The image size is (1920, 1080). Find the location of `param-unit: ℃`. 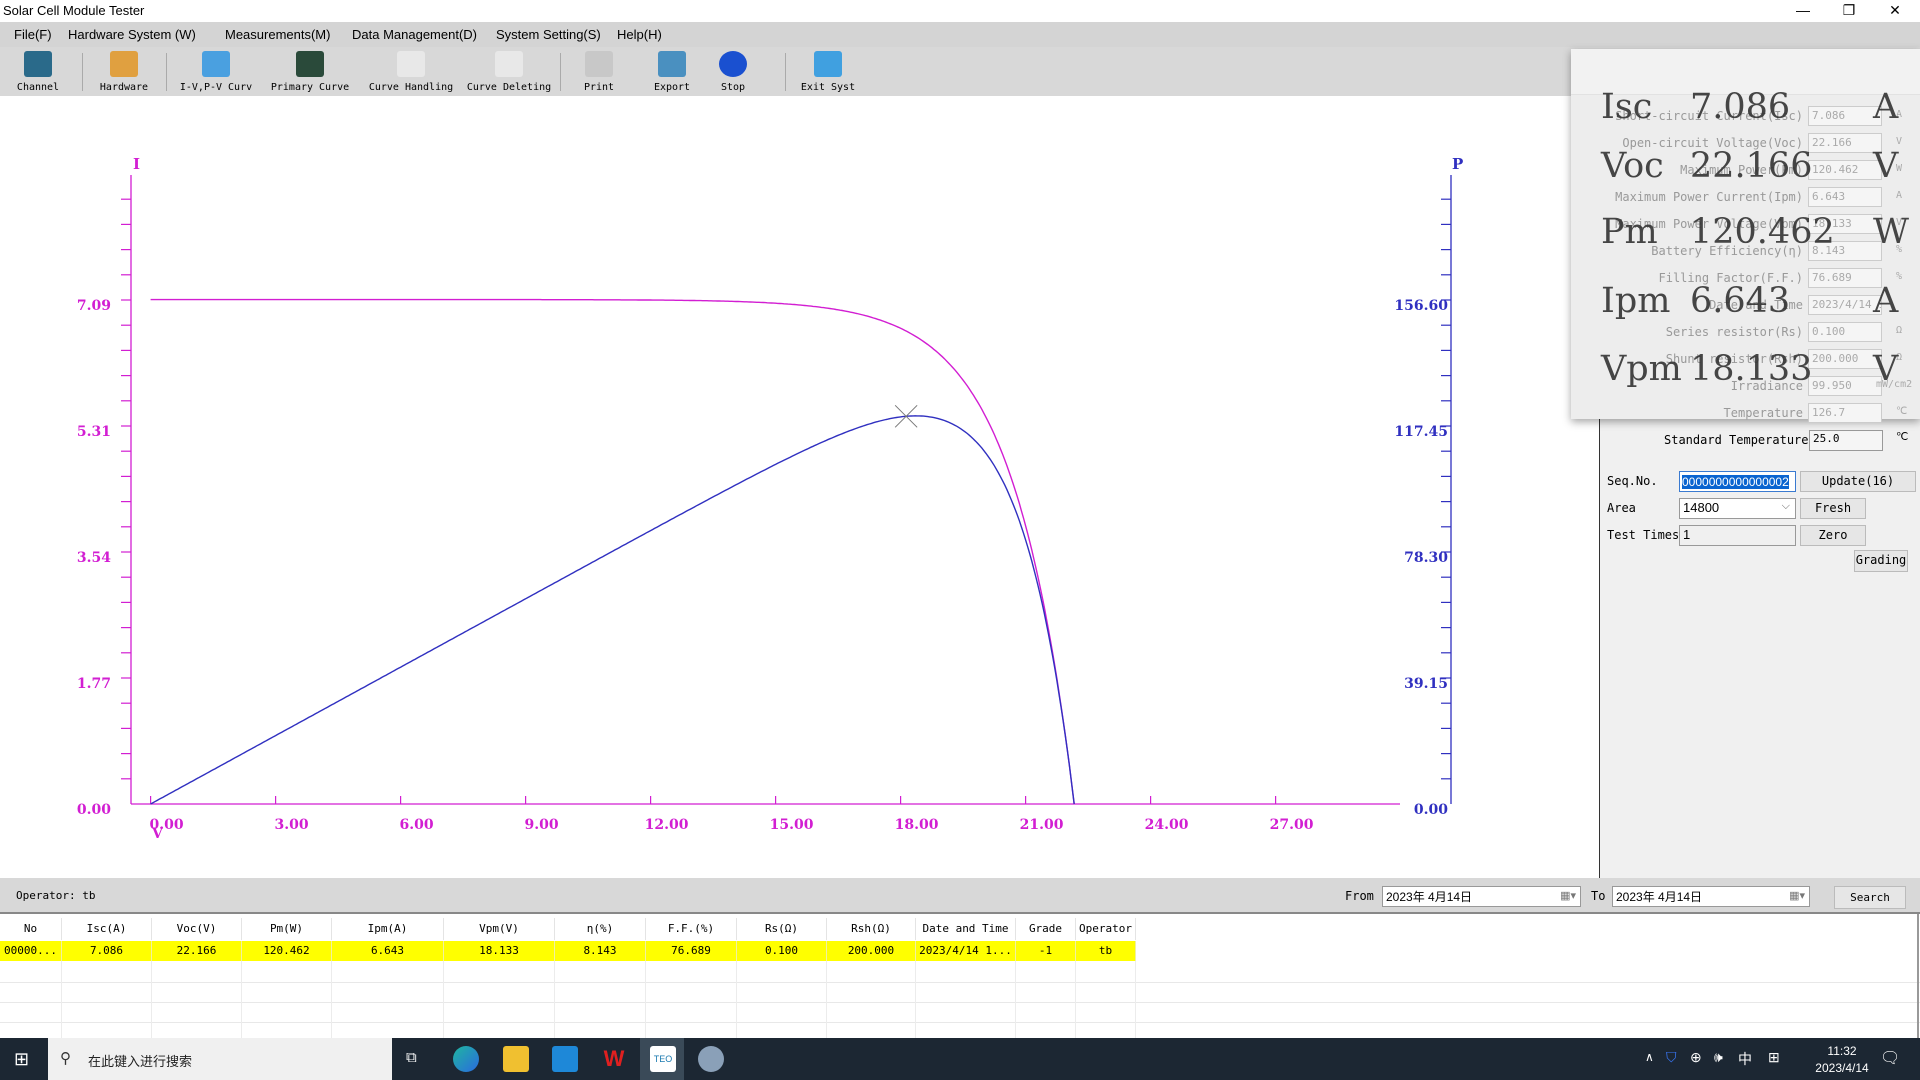

param-unit: ℃ is located at coordinates (1902, 411).